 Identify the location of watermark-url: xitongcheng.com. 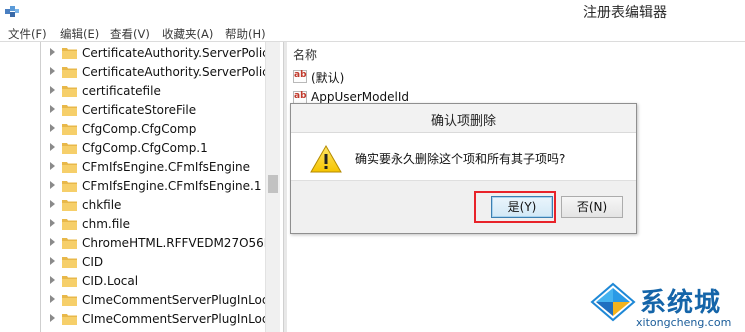
(684, 322).